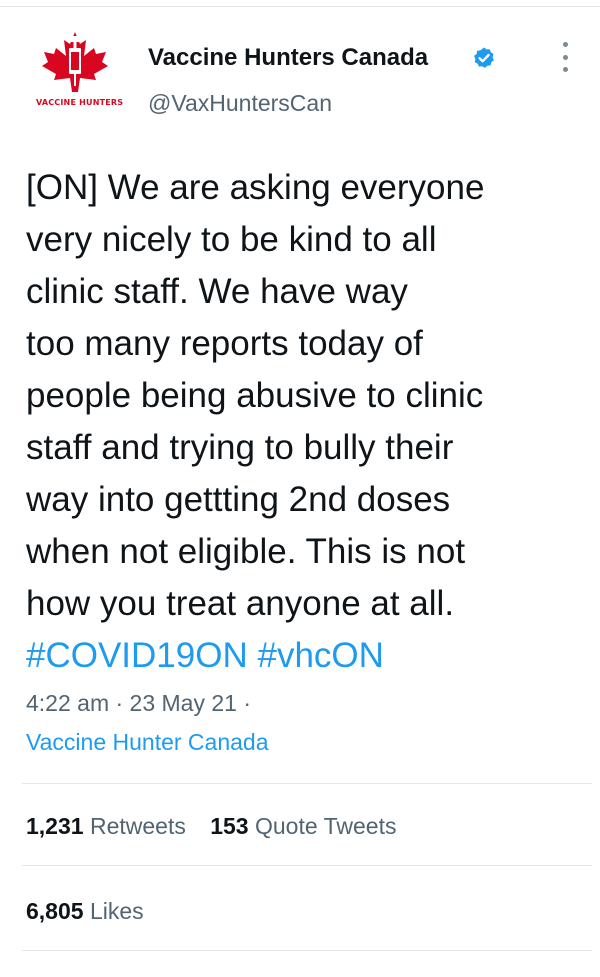 The image size is (600, 977). I want to click on retweets-label: Retweets, so click(137, 826).